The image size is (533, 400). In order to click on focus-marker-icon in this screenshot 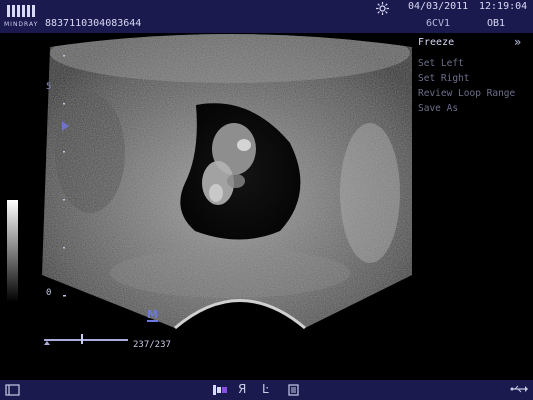, I will do `click(65, 126)`.